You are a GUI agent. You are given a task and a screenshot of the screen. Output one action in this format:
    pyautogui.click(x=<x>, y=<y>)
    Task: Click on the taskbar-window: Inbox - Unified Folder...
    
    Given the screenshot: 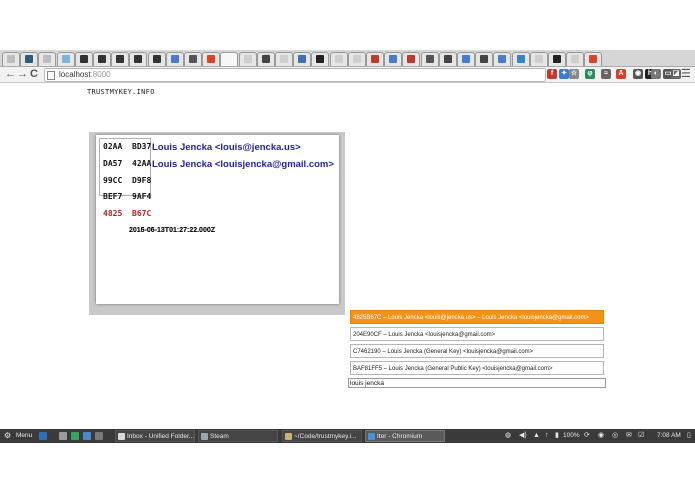 What is the action you would take?
    pyautogui.click(x=155, y=436)
    